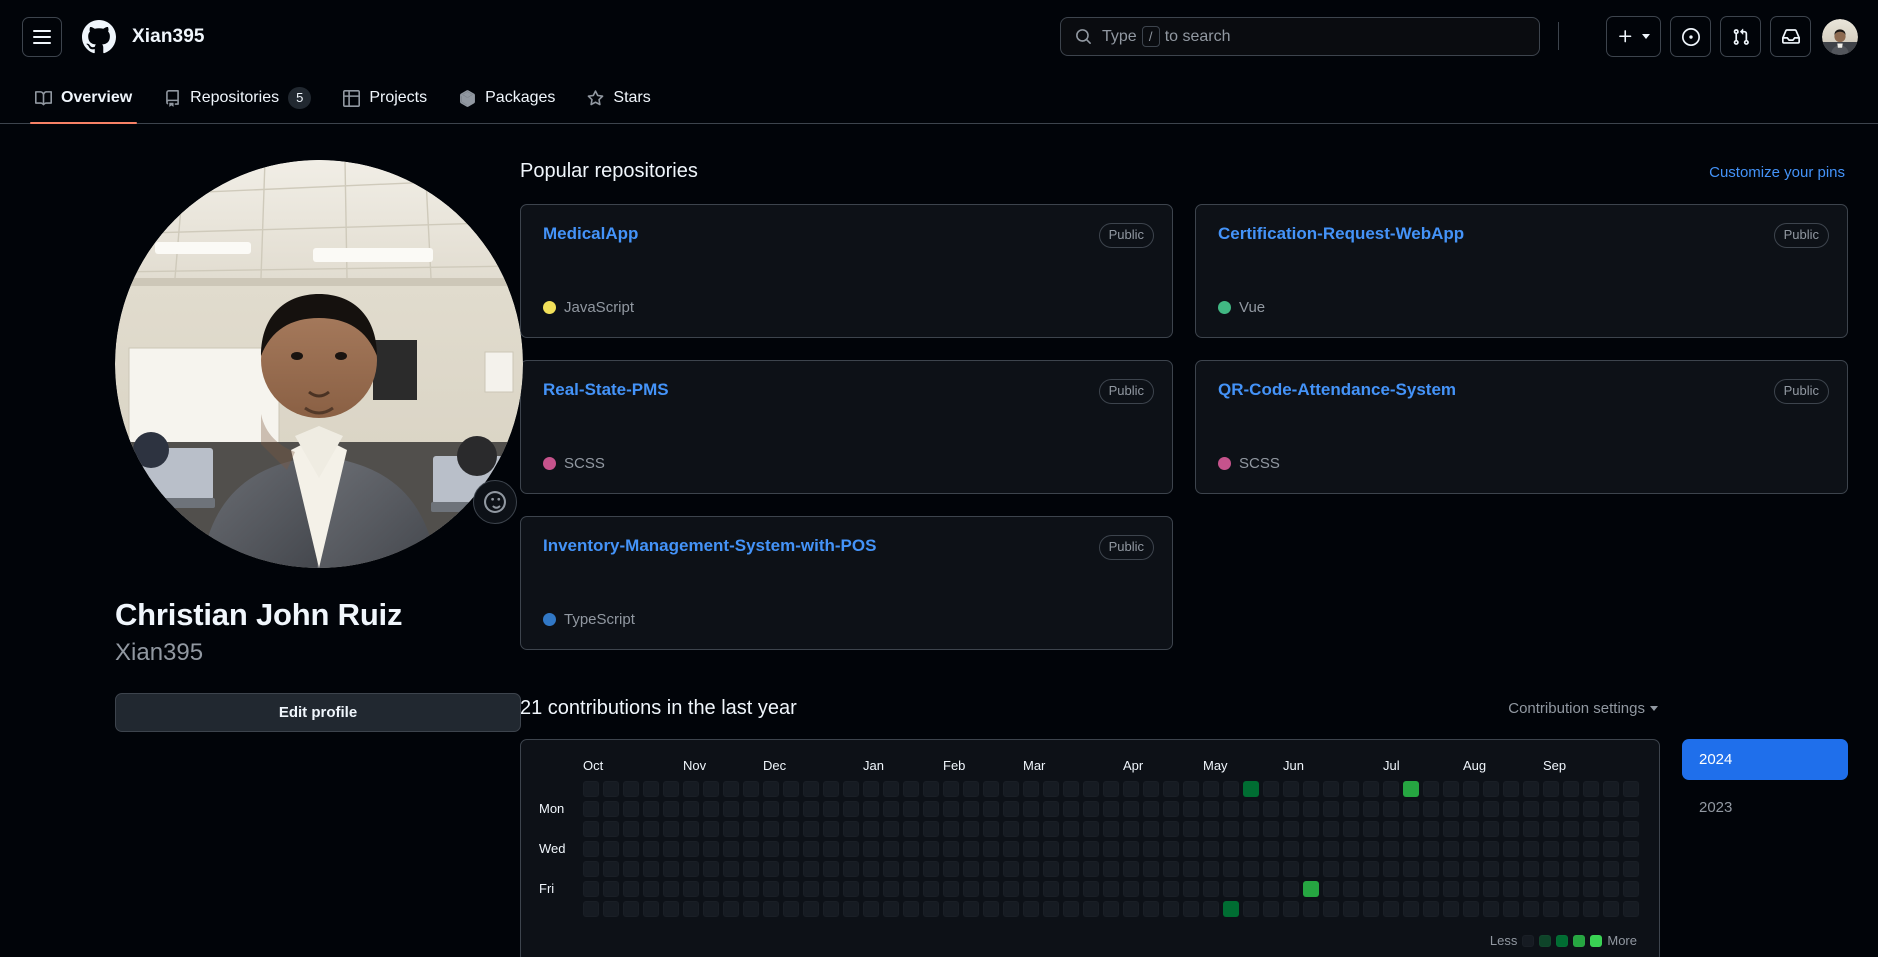 The width and height of the screenshot is (1878, 957). I want to click on edit-profile-button: Edit profile, so click(318, 712).